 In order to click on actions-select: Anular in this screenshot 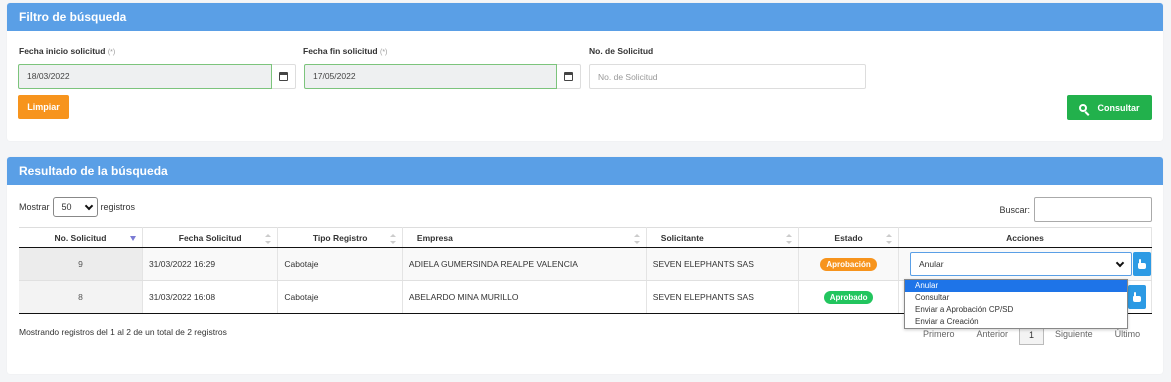, I will do `click(1020, 264)`.